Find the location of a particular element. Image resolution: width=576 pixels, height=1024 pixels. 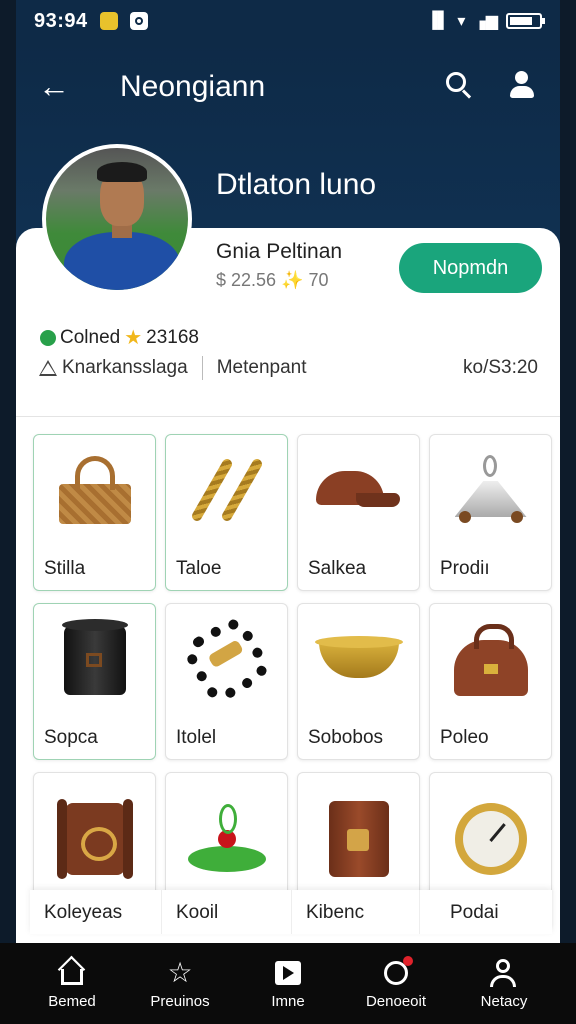

profile-name: Gnia Peltinan is located at coordinates (279, 251).